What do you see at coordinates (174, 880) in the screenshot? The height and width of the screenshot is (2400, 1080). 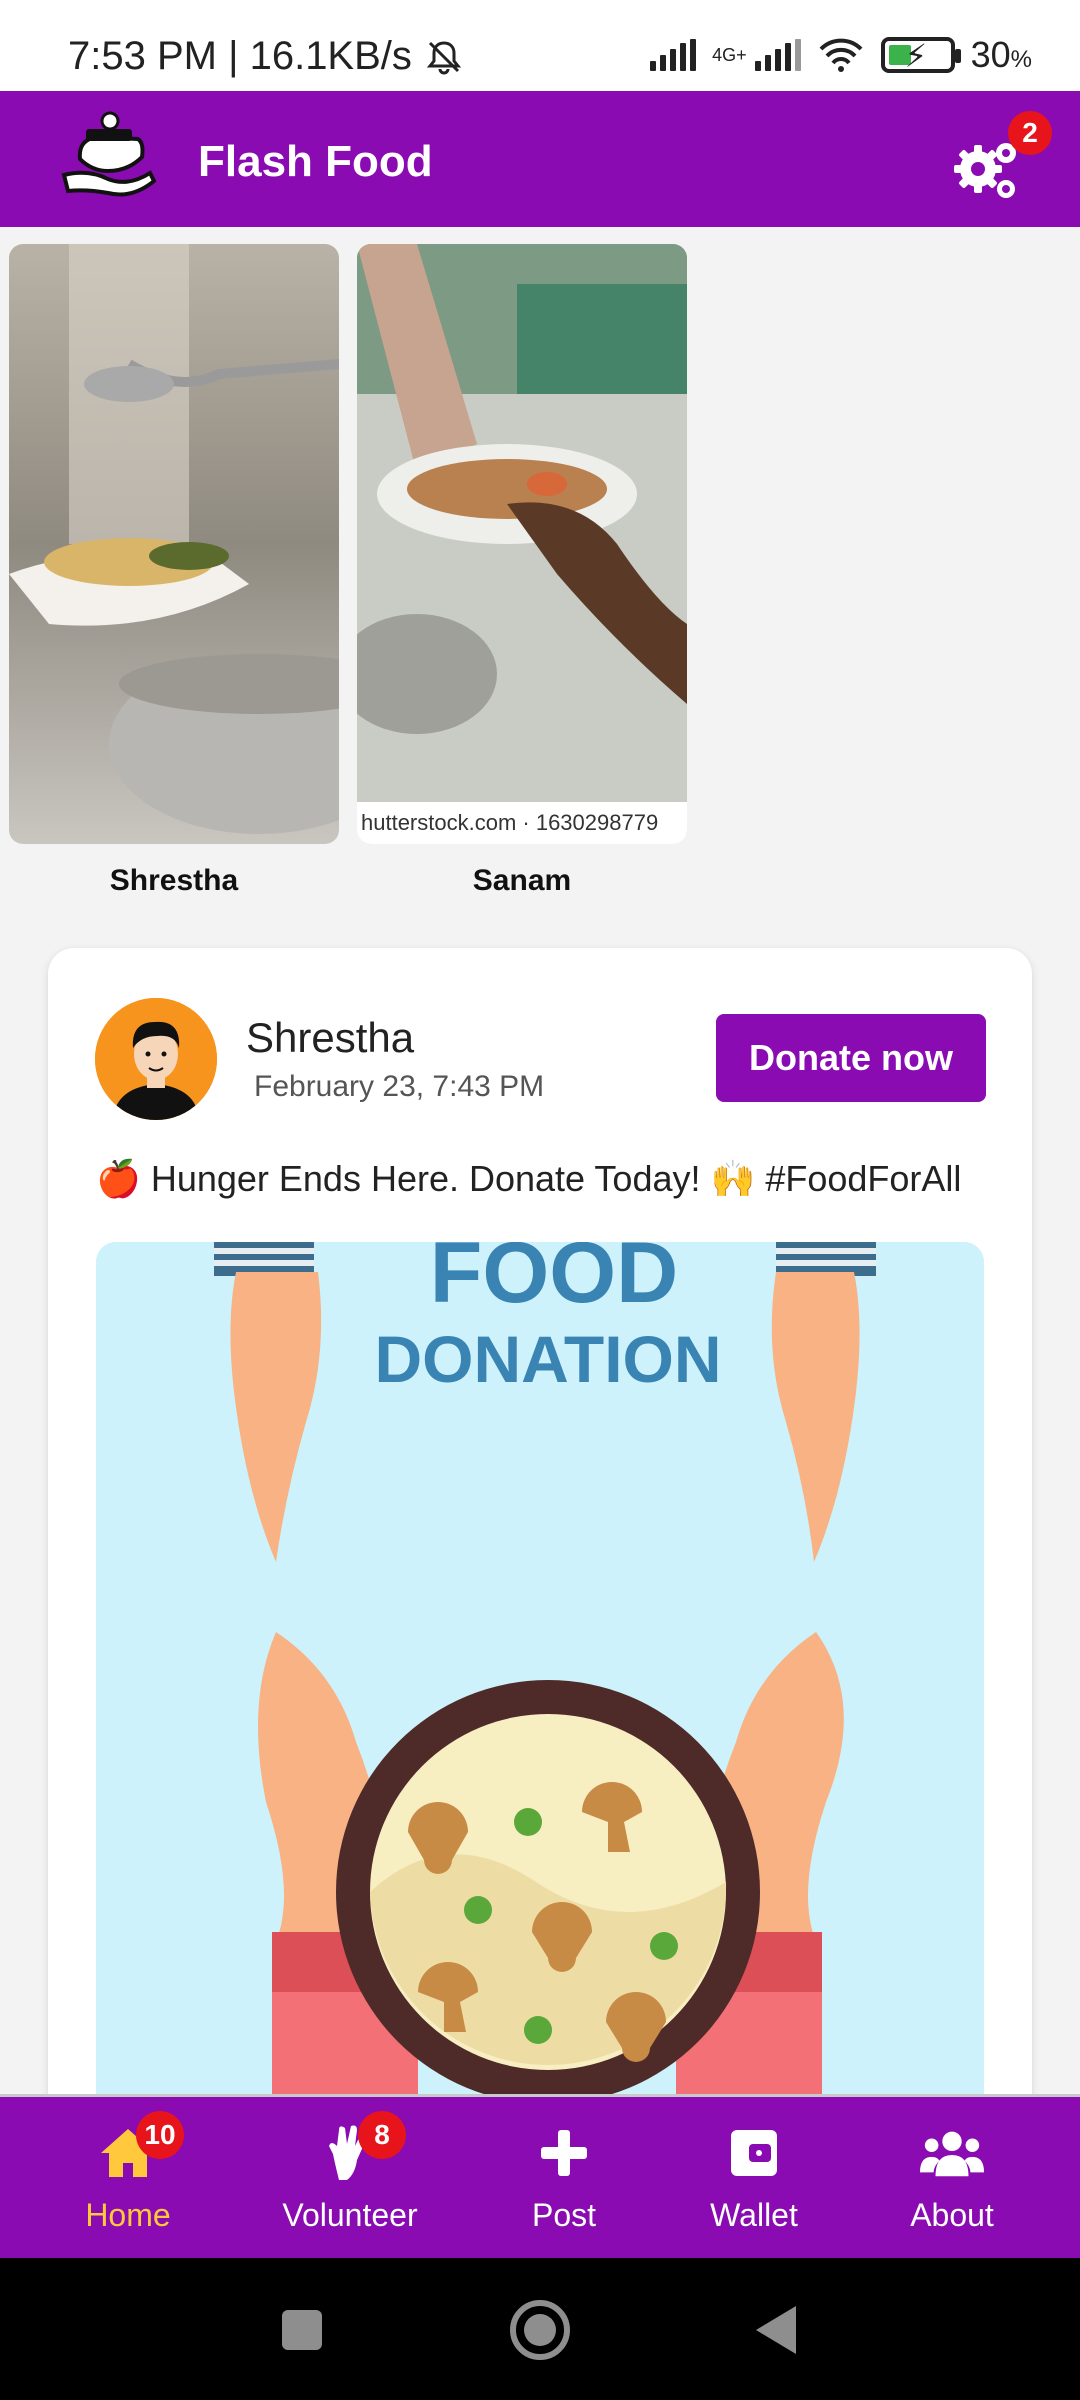 I see `story-name: Shrestha` at bounding box center [174, 880].